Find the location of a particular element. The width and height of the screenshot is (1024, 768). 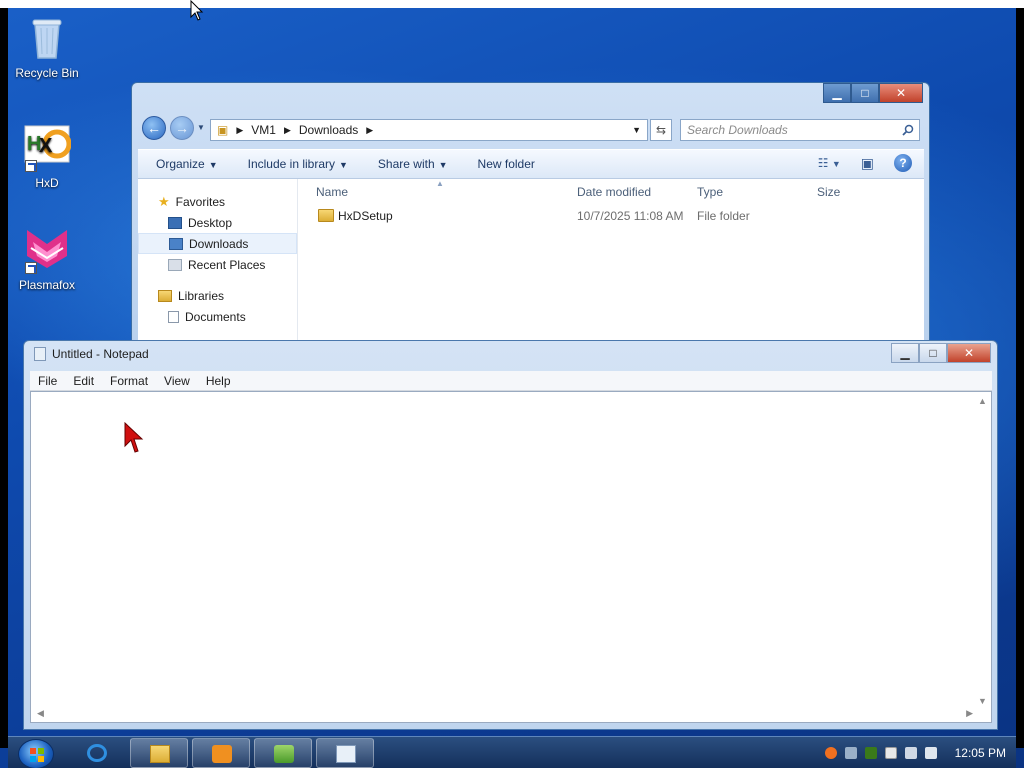

taskbar-app is located at coordinates (283, 753).